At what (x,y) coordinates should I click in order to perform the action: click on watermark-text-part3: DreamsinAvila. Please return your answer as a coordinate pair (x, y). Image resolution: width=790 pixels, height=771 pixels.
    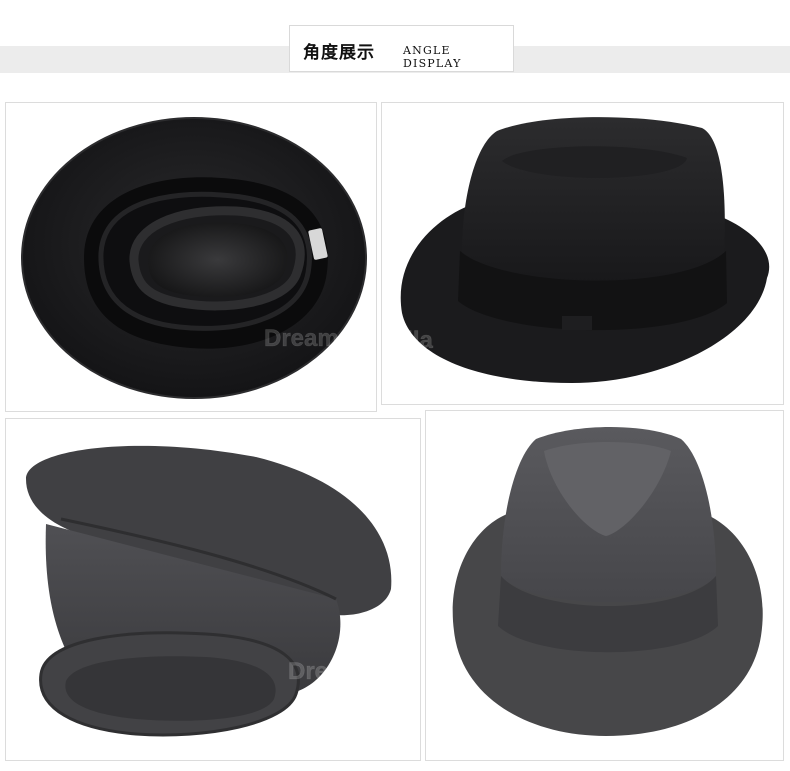
    Looking at the image, I should click on (354, 671).